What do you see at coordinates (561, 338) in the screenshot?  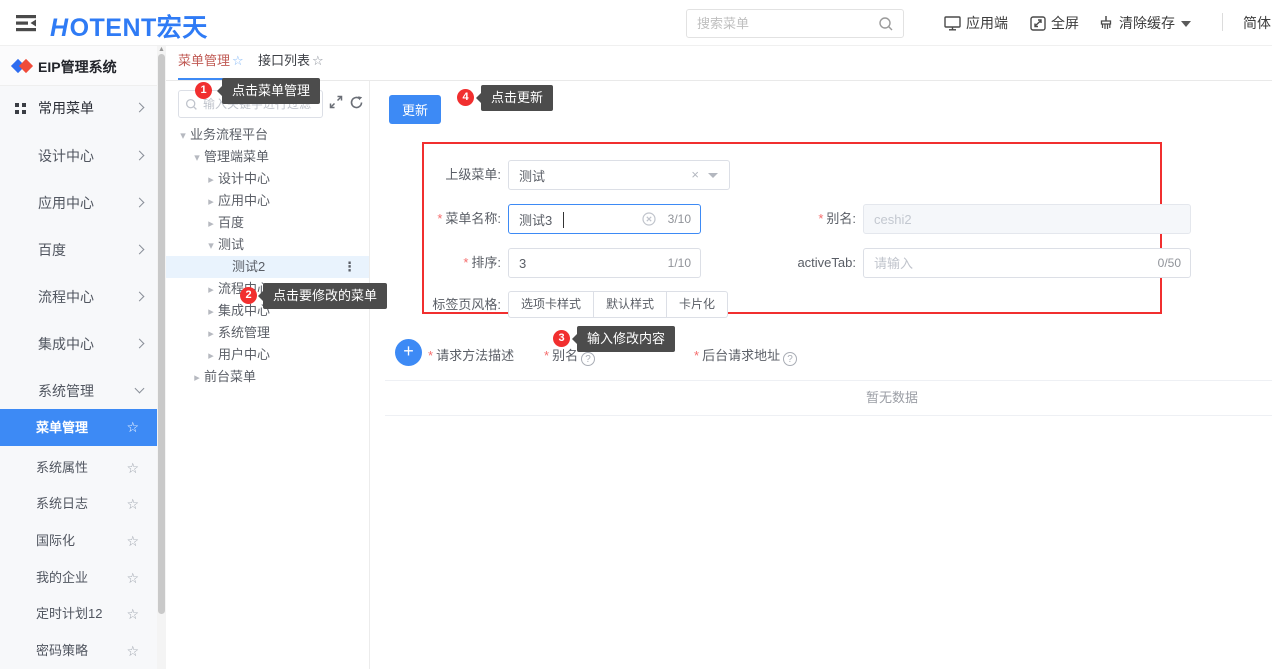 I see `annotation-badge-3: 3` at bounding box center [561, 338].